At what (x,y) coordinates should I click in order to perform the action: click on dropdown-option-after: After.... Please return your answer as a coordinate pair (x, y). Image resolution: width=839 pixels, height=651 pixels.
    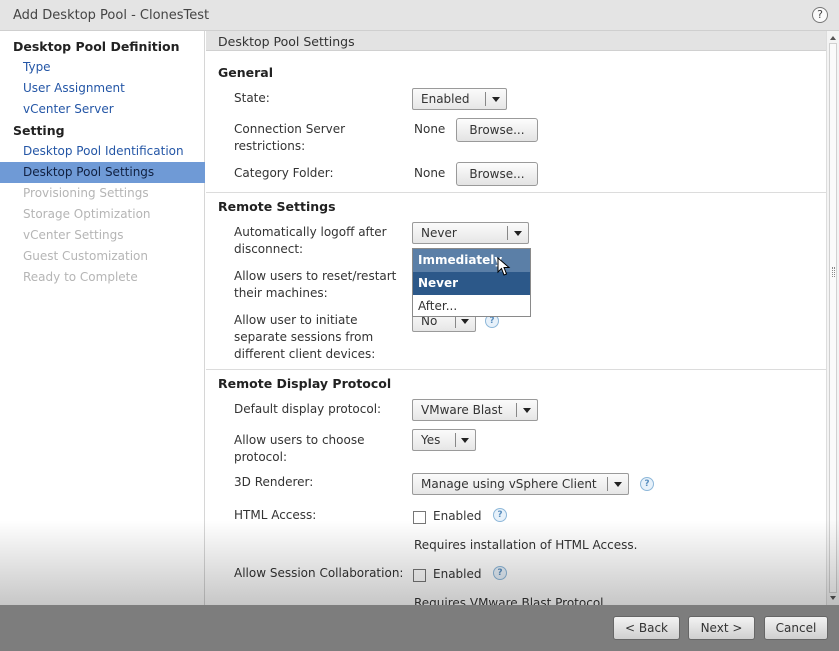
    Looking at the image, I should click on (471, 306).